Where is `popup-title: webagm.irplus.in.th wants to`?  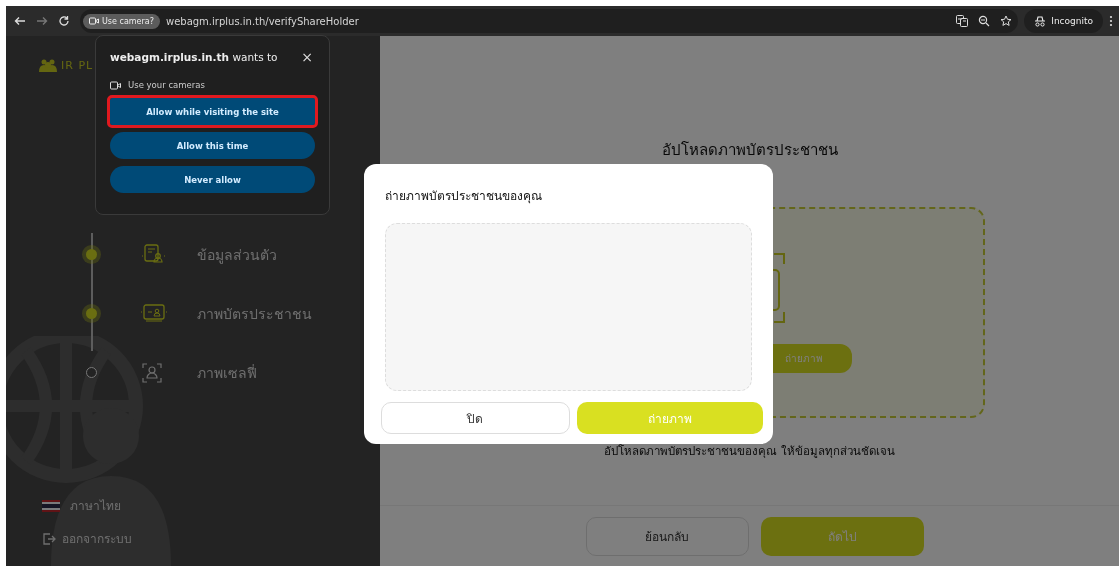 popup-title: webagm.irplus.in.th wants to is located at coordinates (194, 57).